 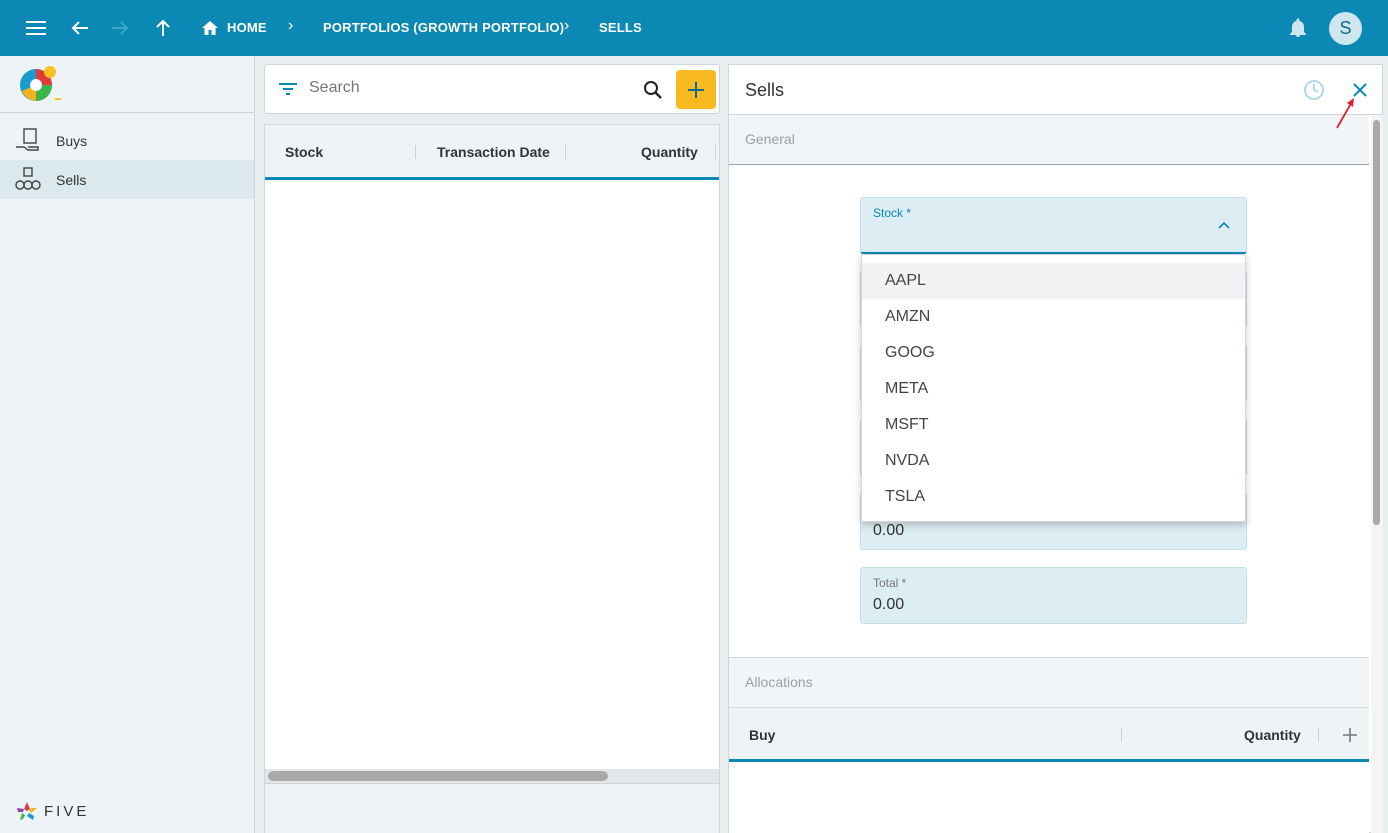 What do you see at coordinates (163, 28) in the screenshot?
I see `up-arrow-icon` at bounding box center [163, 28].